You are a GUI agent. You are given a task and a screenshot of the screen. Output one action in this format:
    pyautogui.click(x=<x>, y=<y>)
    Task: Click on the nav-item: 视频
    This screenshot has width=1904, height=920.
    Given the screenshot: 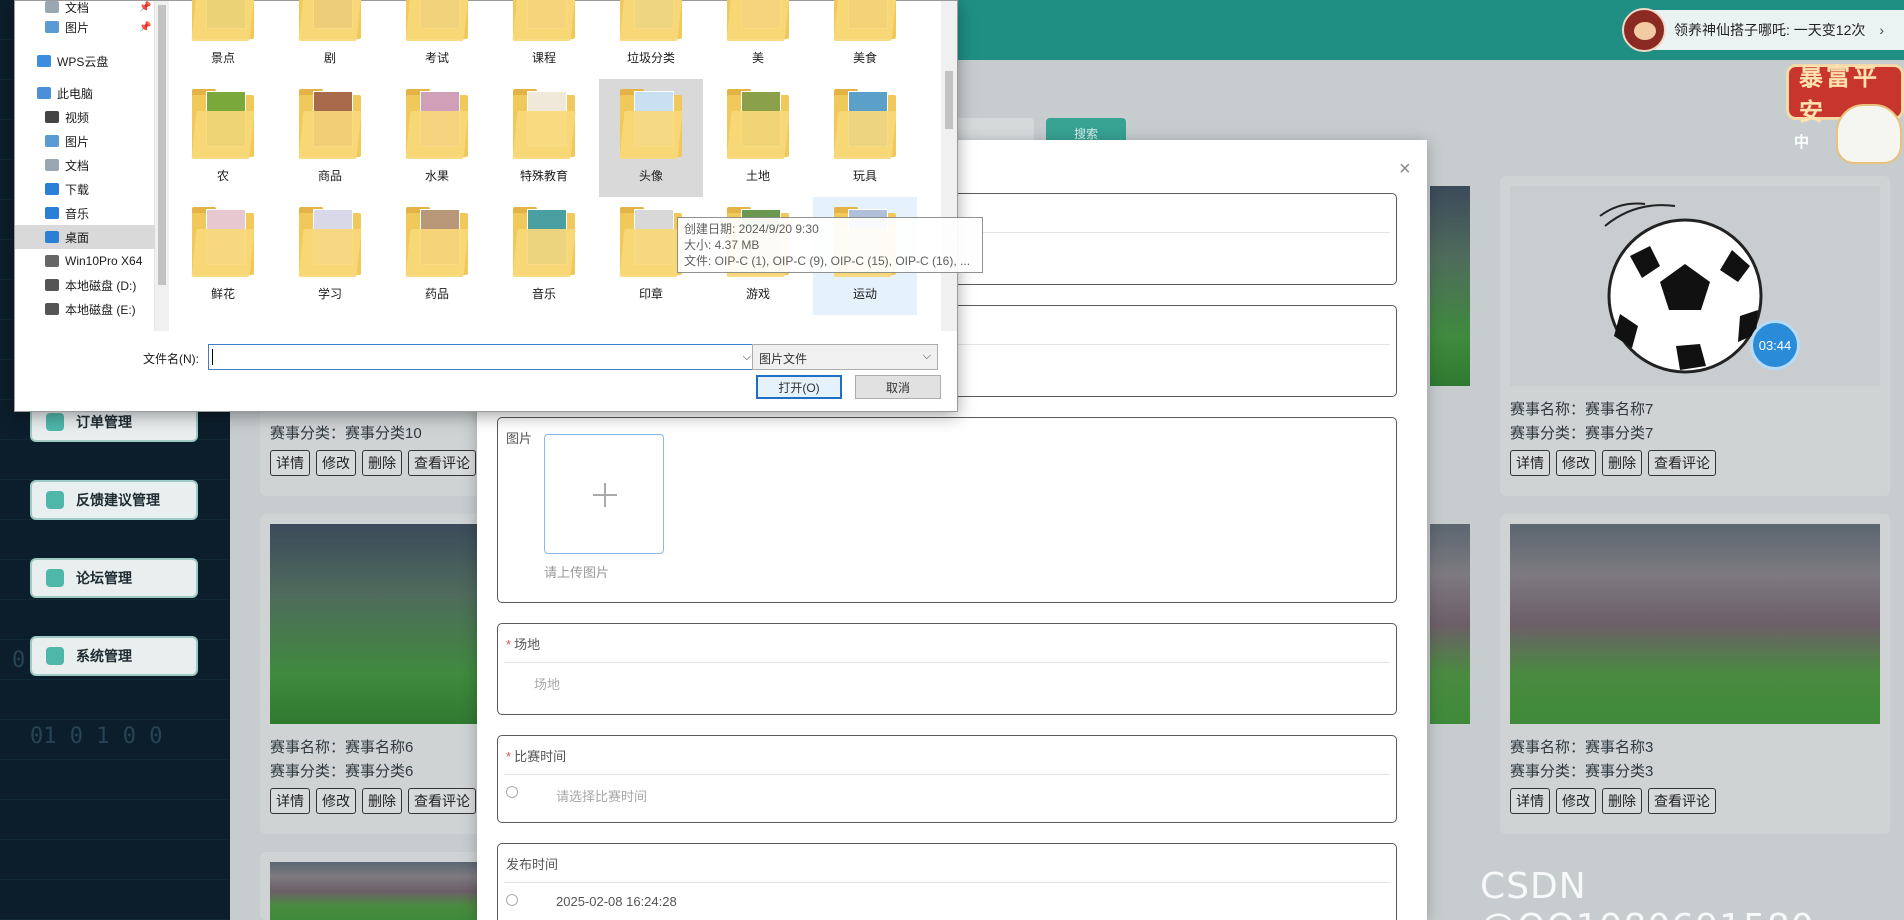 What is the action you would take?
    pyautogui.click(x=85, y=117)
    